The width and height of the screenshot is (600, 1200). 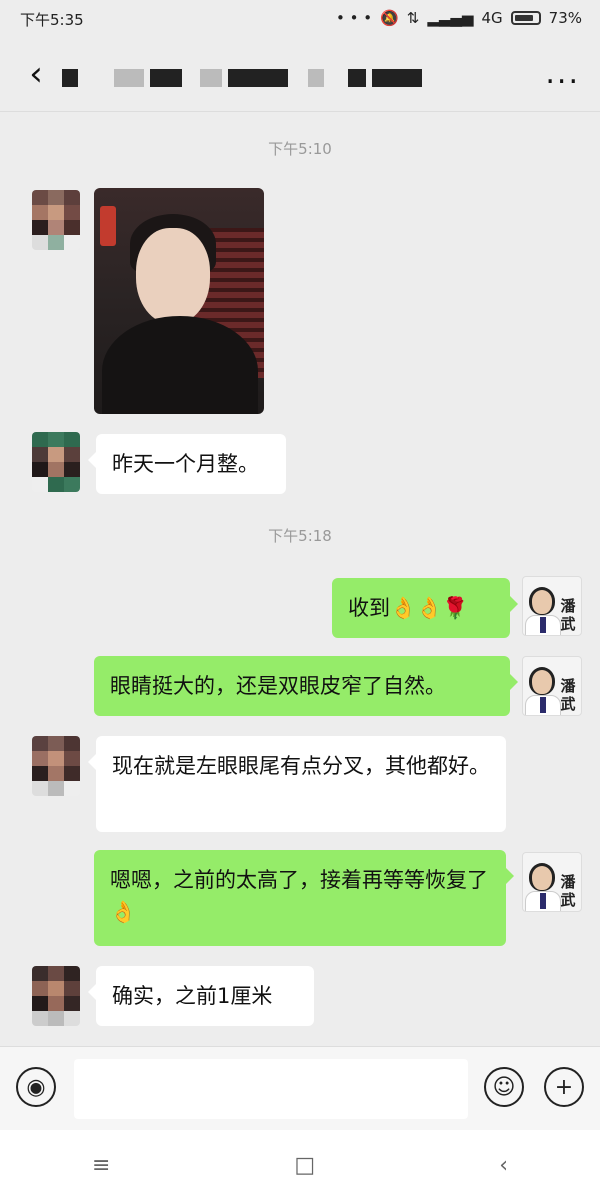 I want to click on timestamp: 下午5:10, so click(x=300, y=149).